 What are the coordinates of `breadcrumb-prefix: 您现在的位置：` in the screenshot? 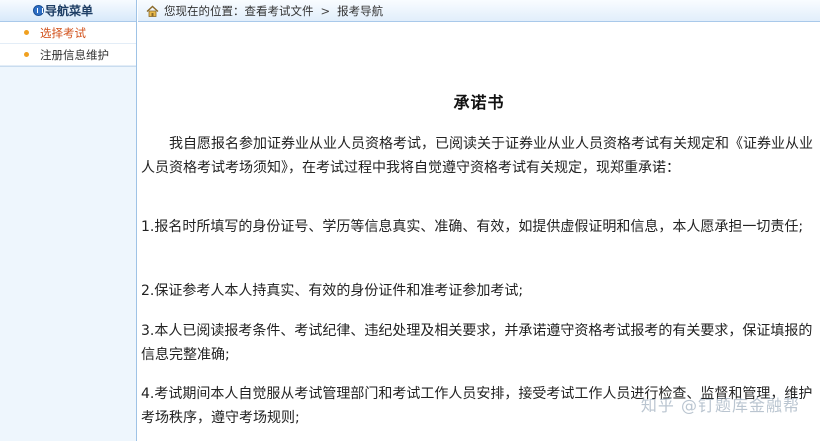 It's located at (204, 10).